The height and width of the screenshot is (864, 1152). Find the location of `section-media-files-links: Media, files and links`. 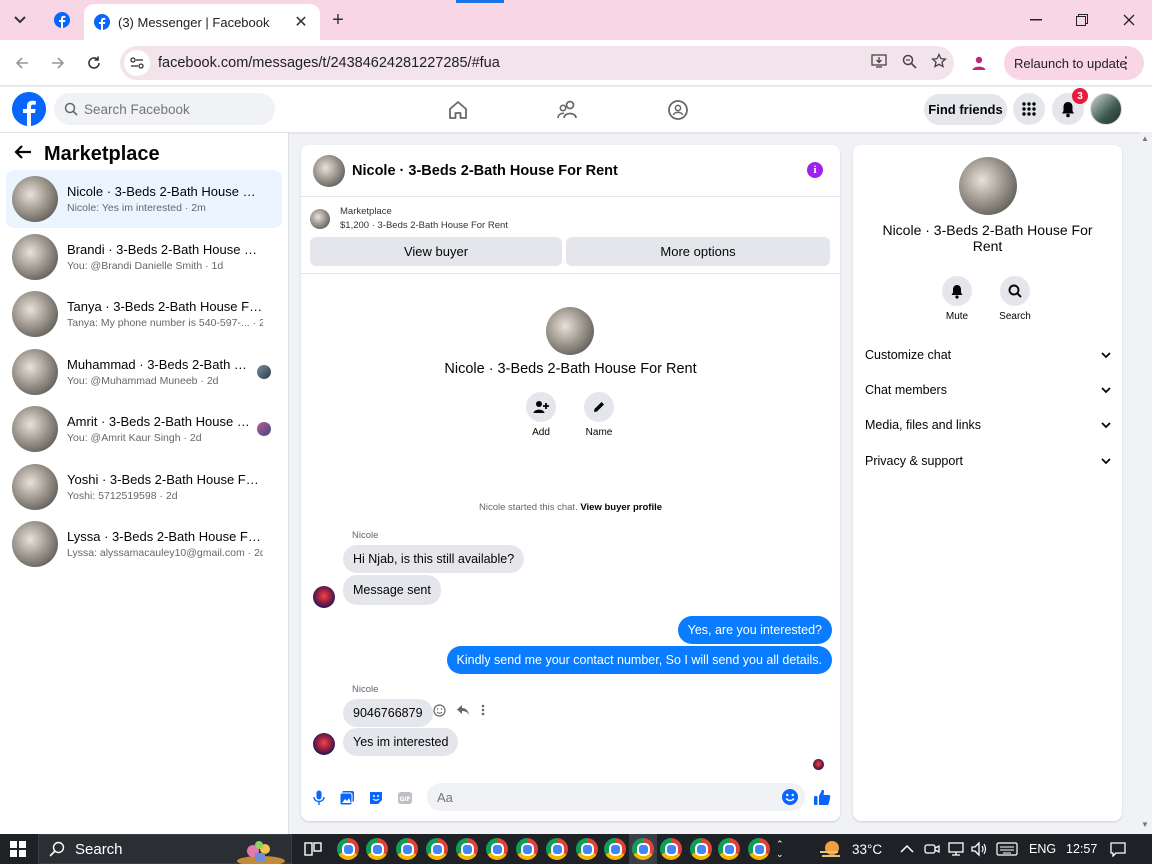

section-media-files-links: Media, files and links is located at coordinates (989, 425).